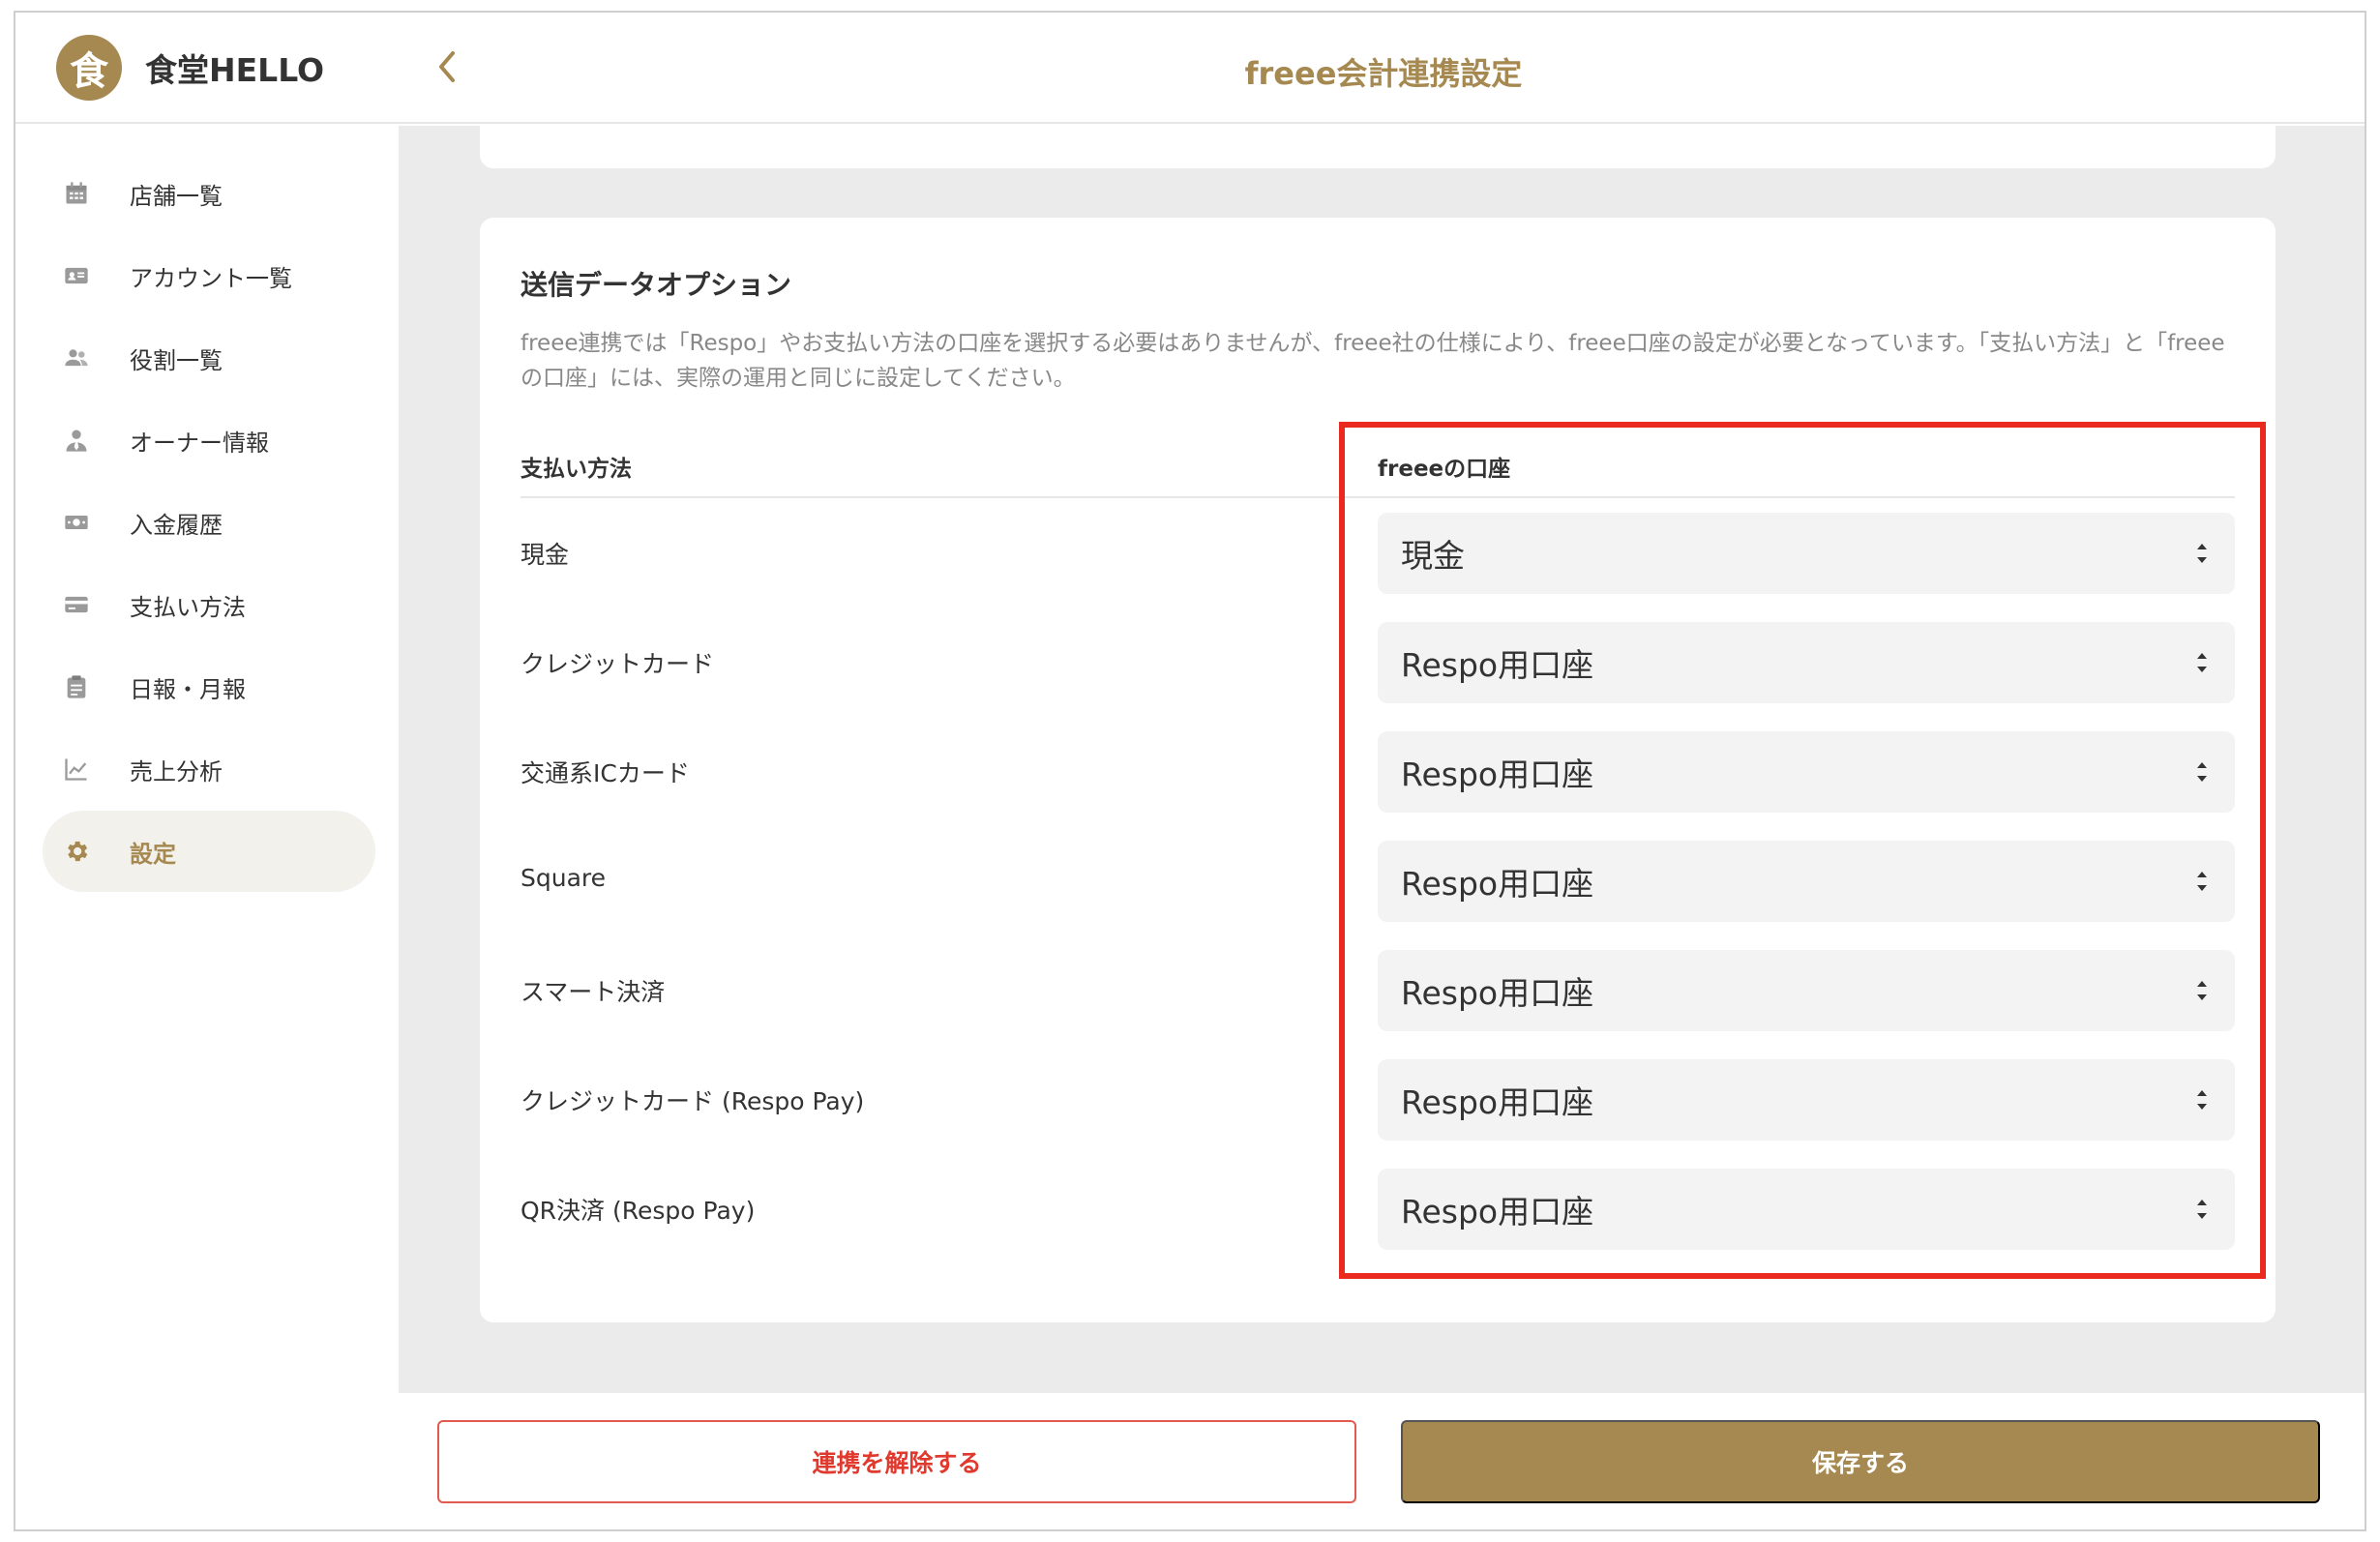 The width and height of the screenshot is (2380, 1542). What do you see at coordinates (209, 851) in the screenshot?
I see `sidebar-item-settings: 設定` at bounding box center [209, 851].